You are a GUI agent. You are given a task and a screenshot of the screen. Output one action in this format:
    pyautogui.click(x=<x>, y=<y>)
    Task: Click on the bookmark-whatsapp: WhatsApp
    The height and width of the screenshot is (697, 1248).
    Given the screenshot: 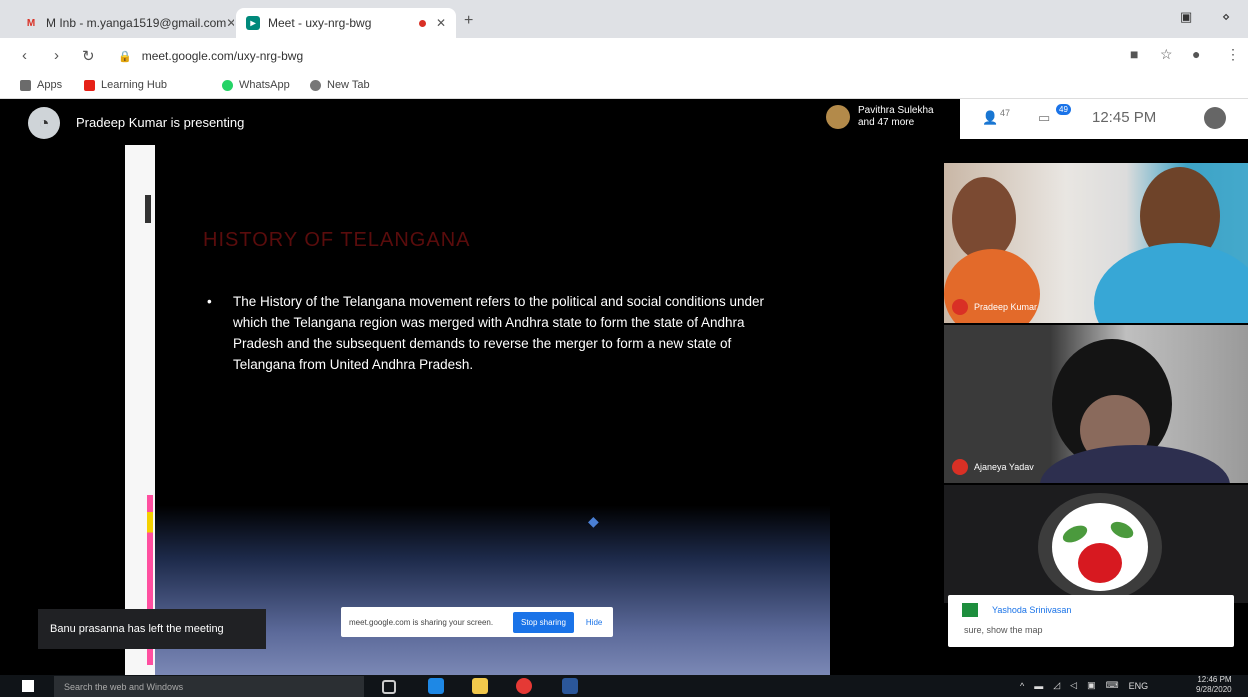 What is the action you would take?
    pyautogui.click(x=256, y=85)
    